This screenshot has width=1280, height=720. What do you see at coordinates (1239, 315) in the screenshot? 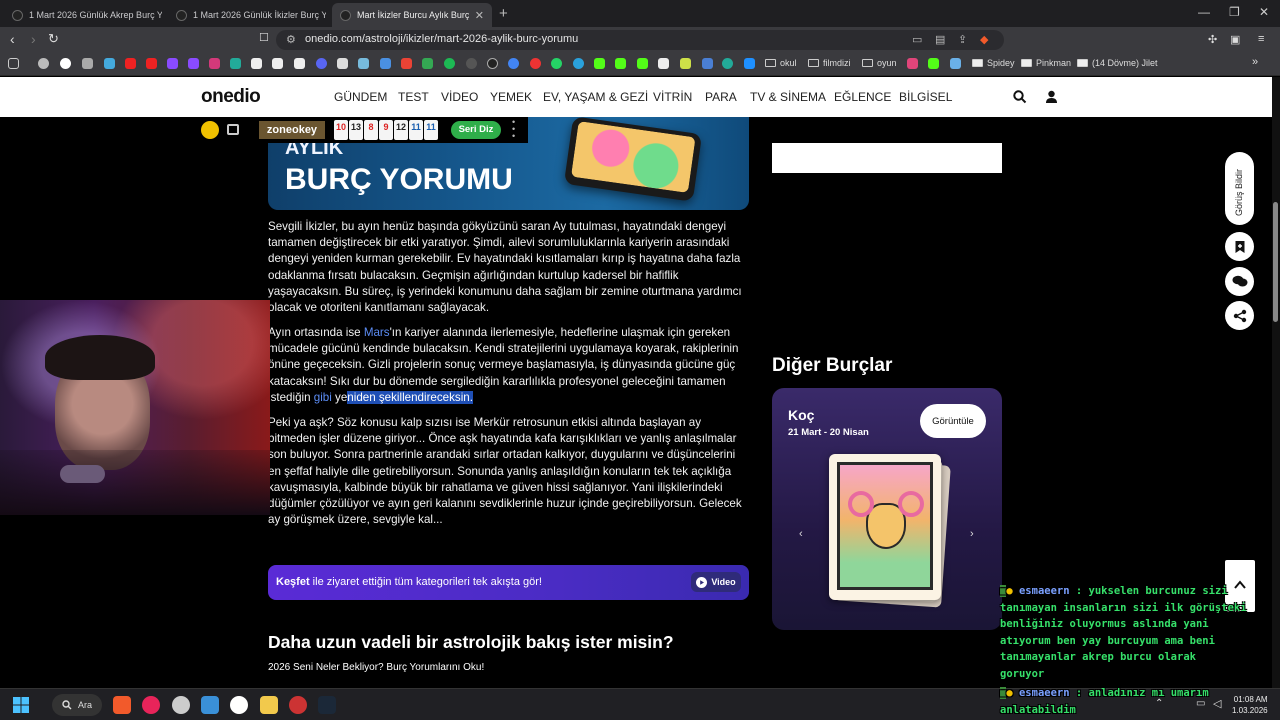
I see `share-button` at bounding box center [1239, 315].